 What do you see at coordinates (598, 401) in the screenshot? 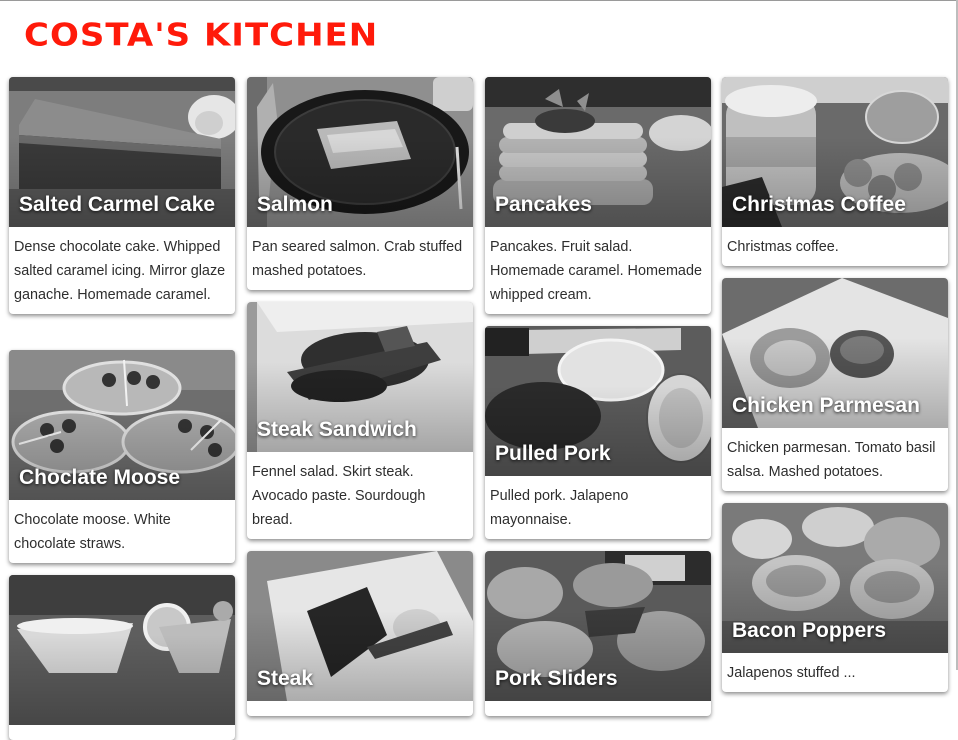
I see `recipe-photo: Pulled Pork` at bounding box center [598, 401].